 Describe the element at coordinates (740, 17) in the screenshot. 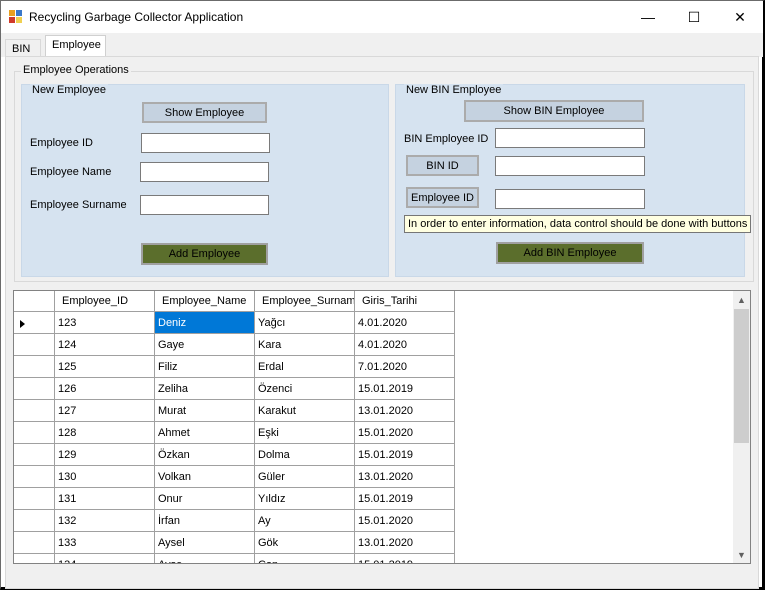

I see `close-button: ✕` at that location.